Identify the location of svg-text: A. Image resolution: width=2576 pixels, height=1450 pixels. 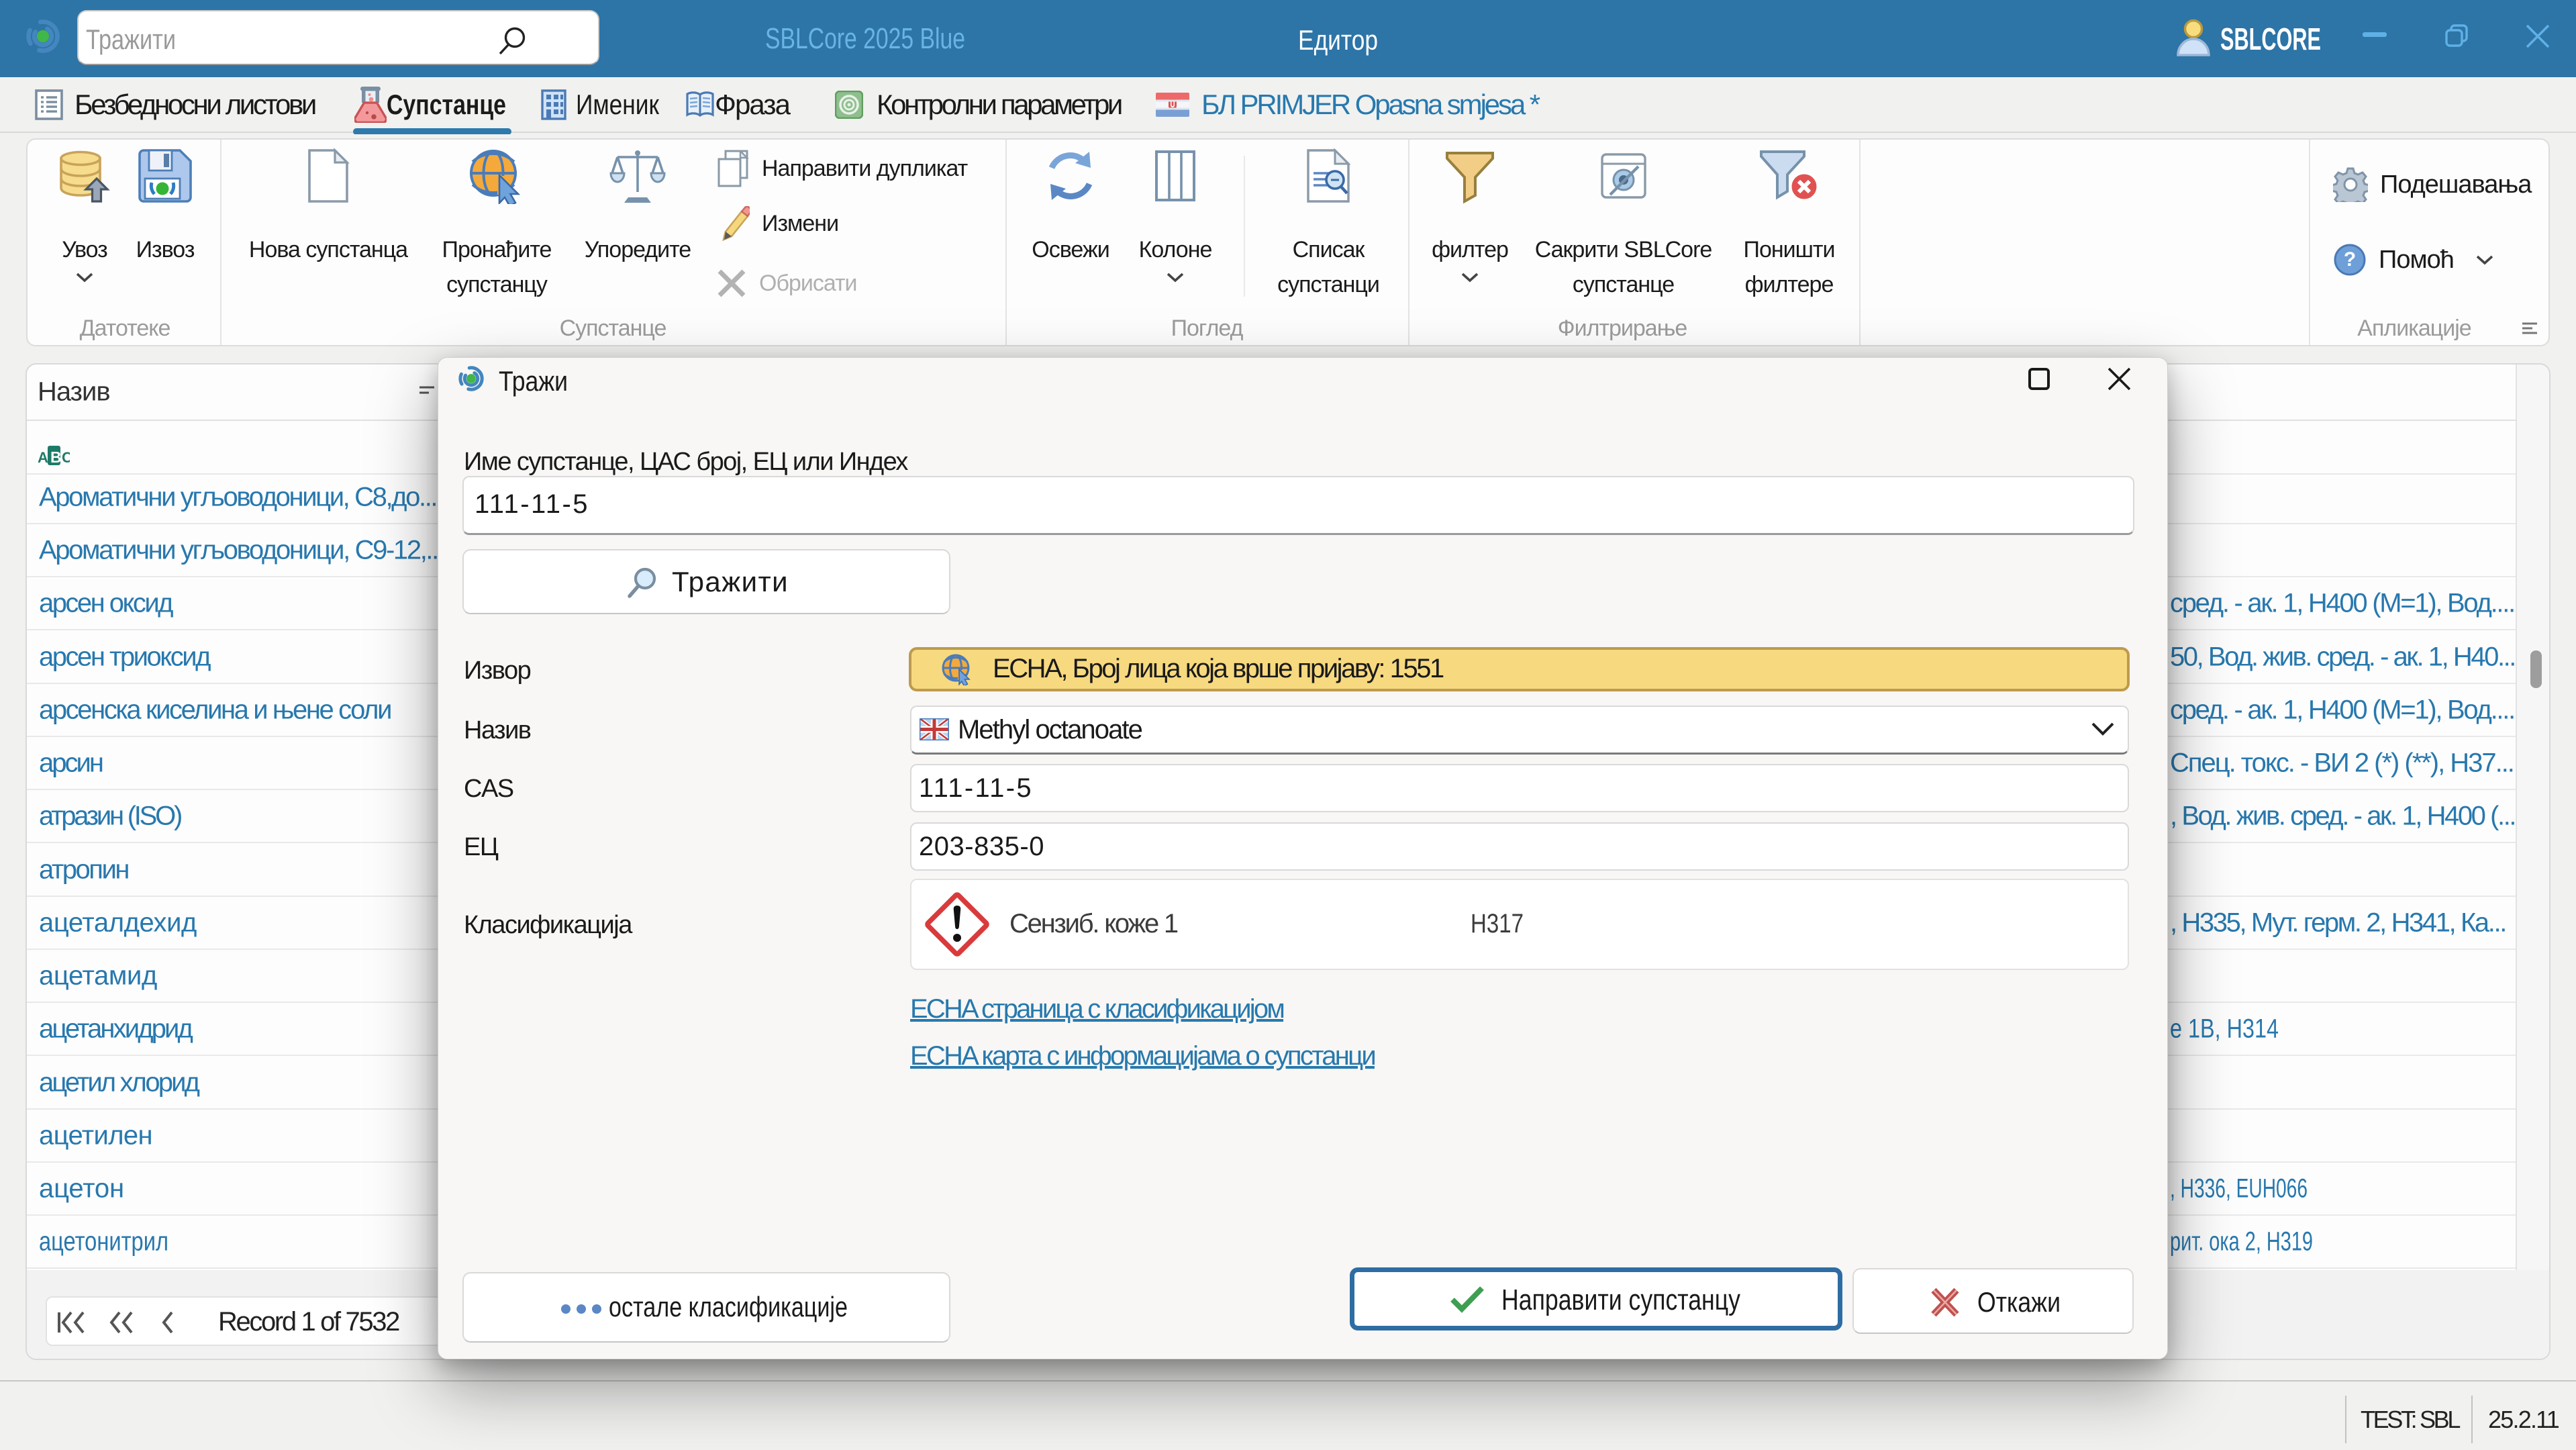
(43, 457).